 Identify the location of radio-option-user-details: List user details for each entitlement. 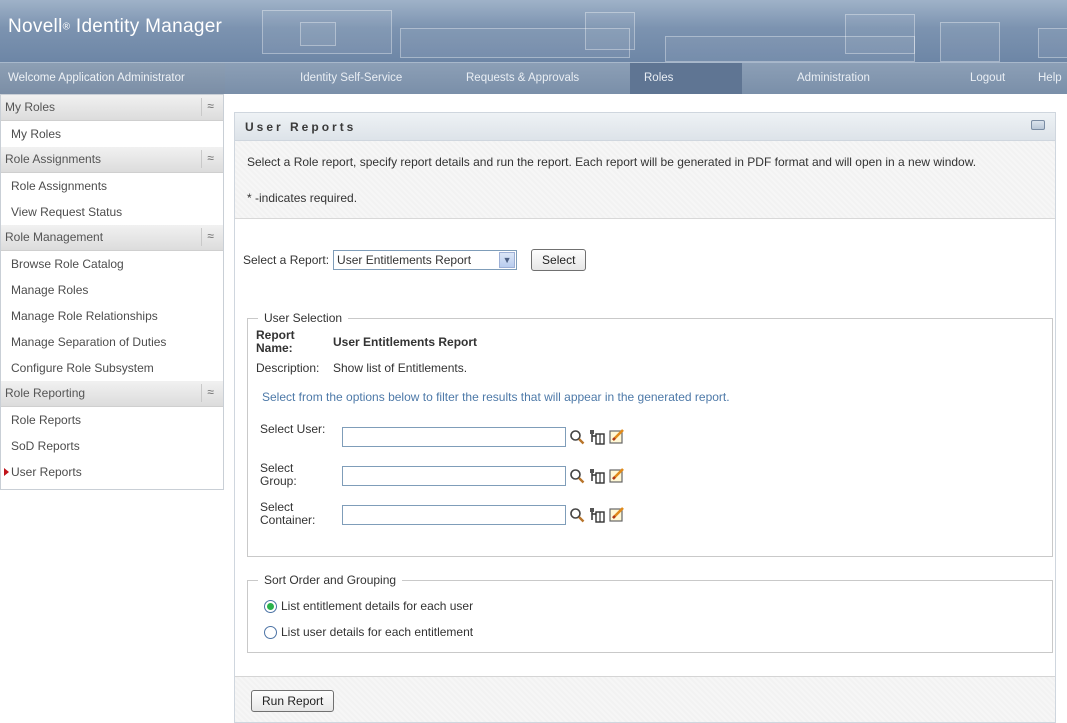
(368, 632).